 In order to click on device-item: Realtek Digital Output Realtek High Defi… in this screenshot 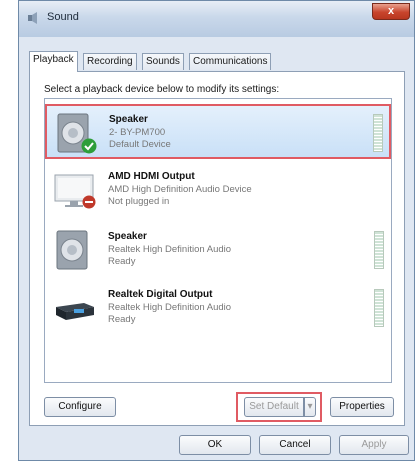, I will do `click(218, 309)`.